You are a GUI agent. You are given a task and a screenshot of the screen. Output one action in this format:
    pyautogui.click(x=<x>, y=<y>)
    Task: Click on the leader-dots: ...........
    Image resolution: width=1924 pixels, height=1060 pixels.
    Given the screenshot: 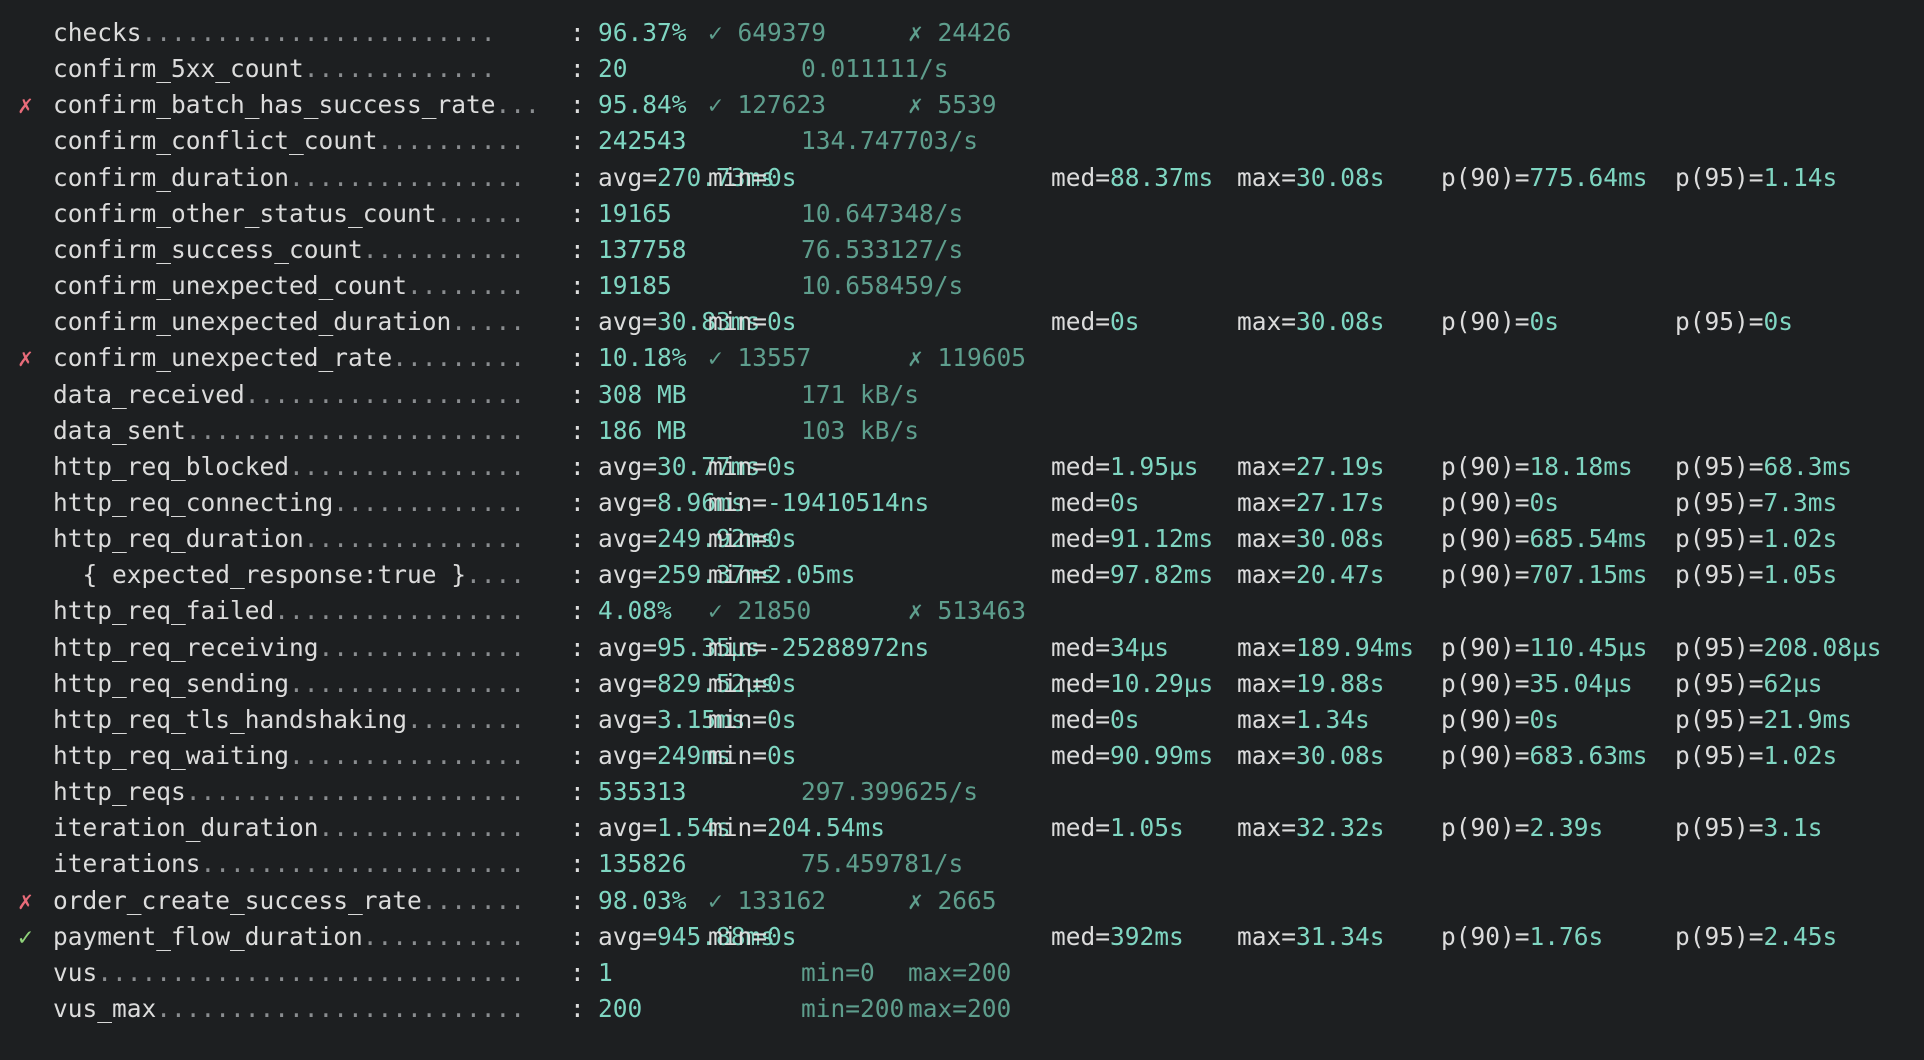 What is the action you would take?
    pyautogui.click(x=444, y=249)
    